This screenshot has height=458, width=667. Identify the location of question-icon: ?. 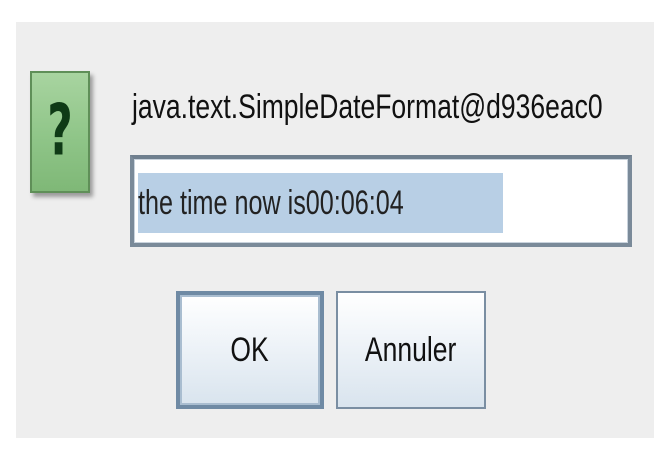
(60, 132).